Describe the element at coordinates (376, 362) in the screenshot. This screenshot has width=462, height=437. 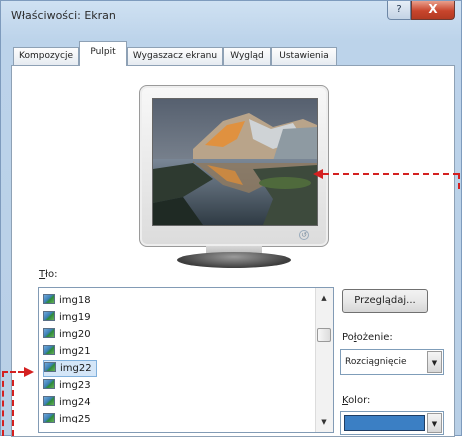
I see `position-value: Rozciągnięcie` at that location.